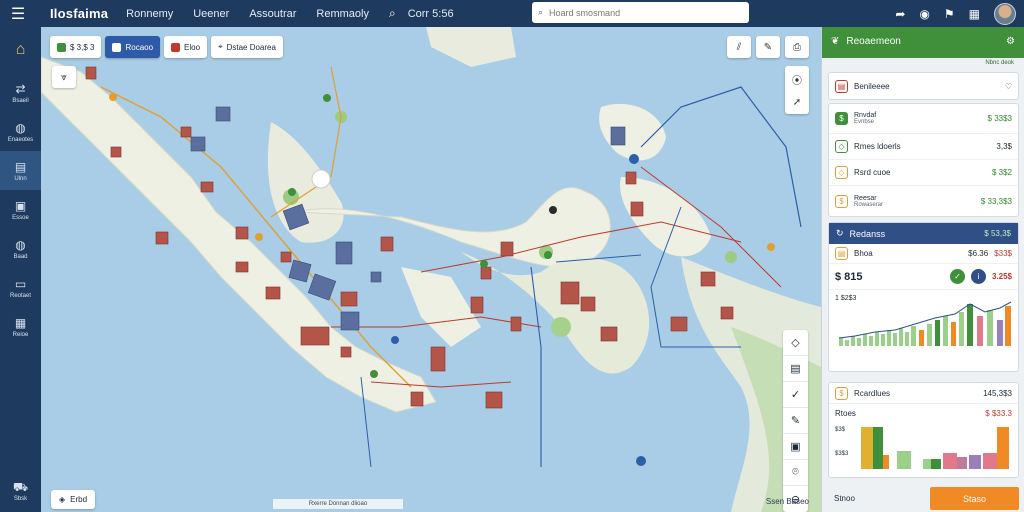 This screenshot has width=1024, height=512. Describe the element at coordinates (797, 90) in the screenshot. I see `zoom-control: ⦿ ➚` at that location.